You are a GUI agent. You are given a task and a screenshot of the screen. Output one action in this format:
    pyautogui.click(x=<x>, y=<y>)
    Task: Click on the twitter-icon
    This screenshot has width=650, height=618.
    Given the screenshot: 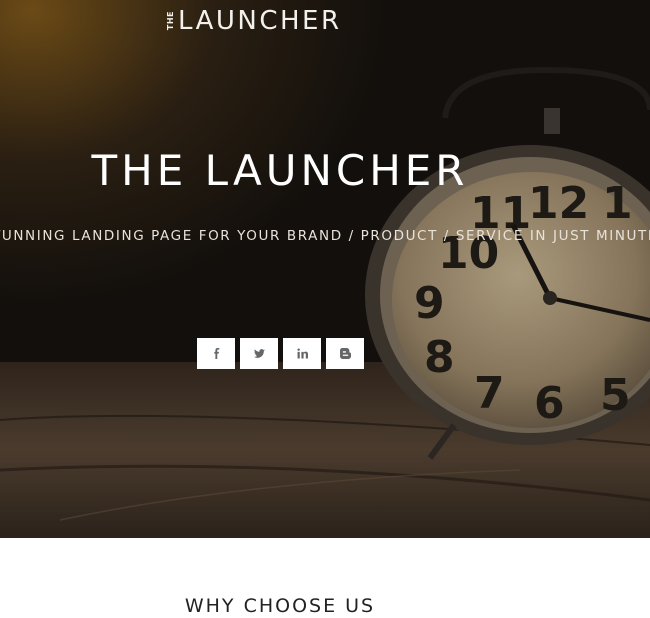 What is the action you would take?
    pyautogui.click(x=259, y=353)
    